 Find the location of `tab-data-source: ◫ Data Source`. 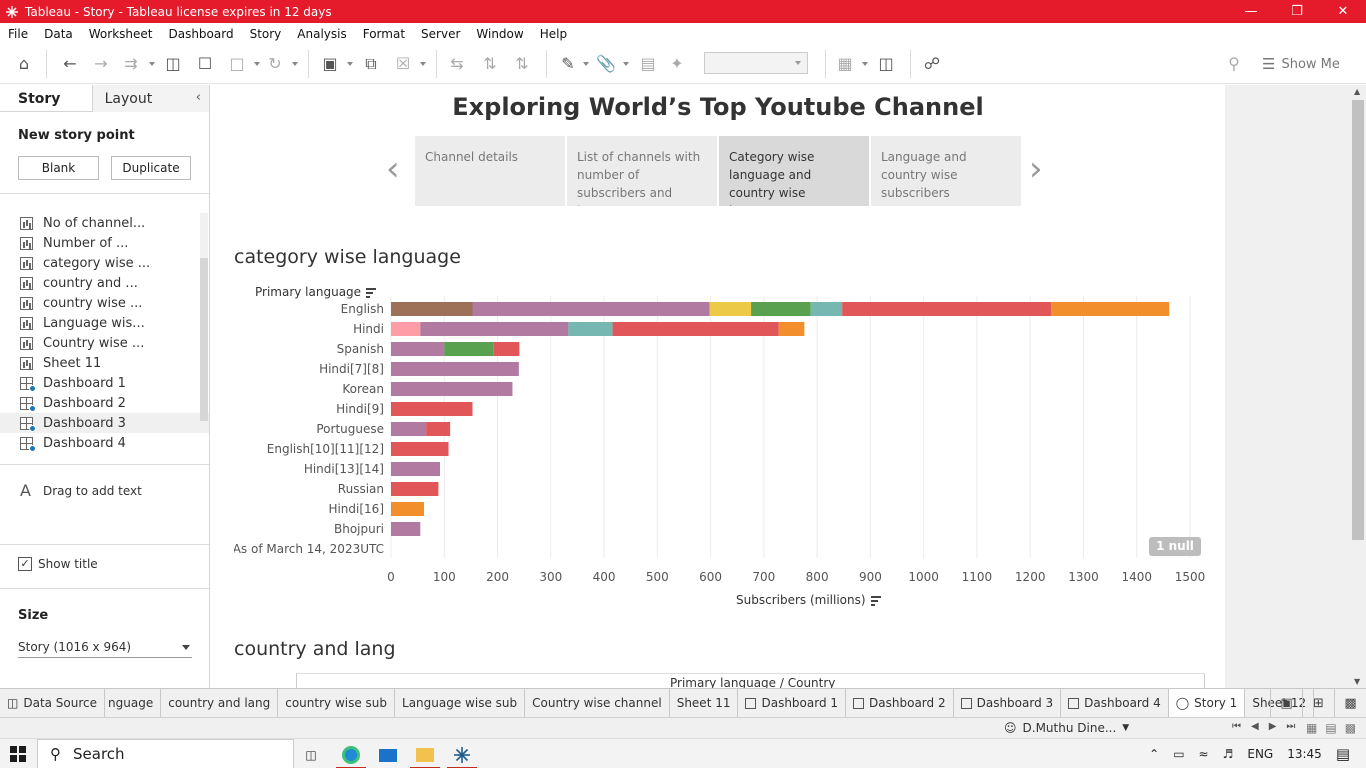

tab-data-source: ◫ Data Source is located at coordinates (53, 703).